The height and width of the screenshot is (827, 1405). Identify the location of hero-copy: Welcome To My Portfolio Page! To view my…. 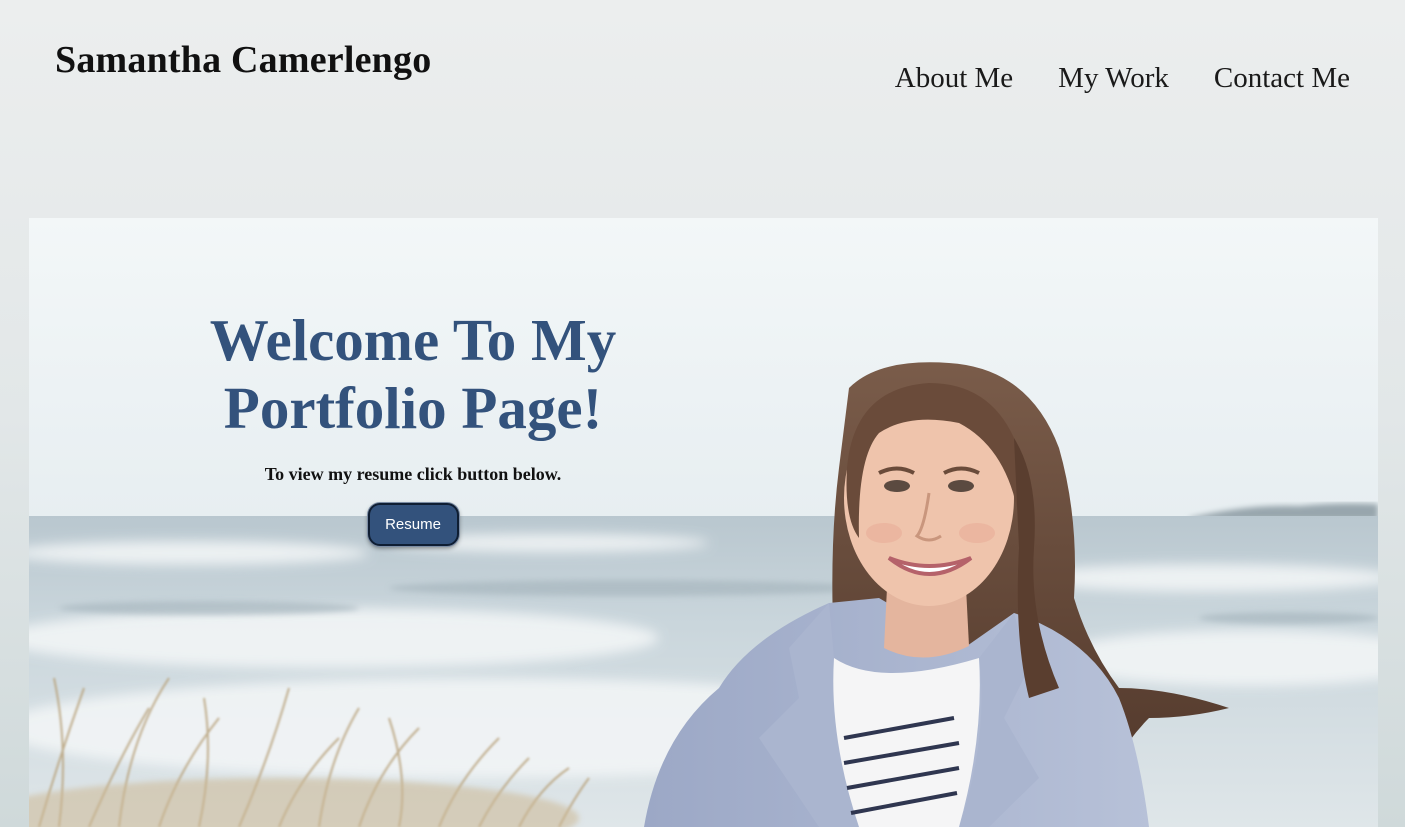
(413, 426).